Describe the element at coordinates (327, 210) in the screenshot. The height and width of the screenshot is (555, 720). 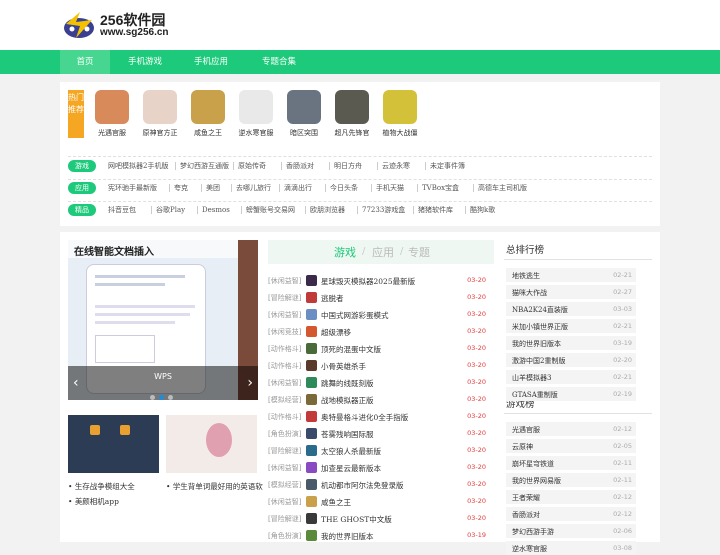
I see `tag-link: 欧朋浏览器` at that location.